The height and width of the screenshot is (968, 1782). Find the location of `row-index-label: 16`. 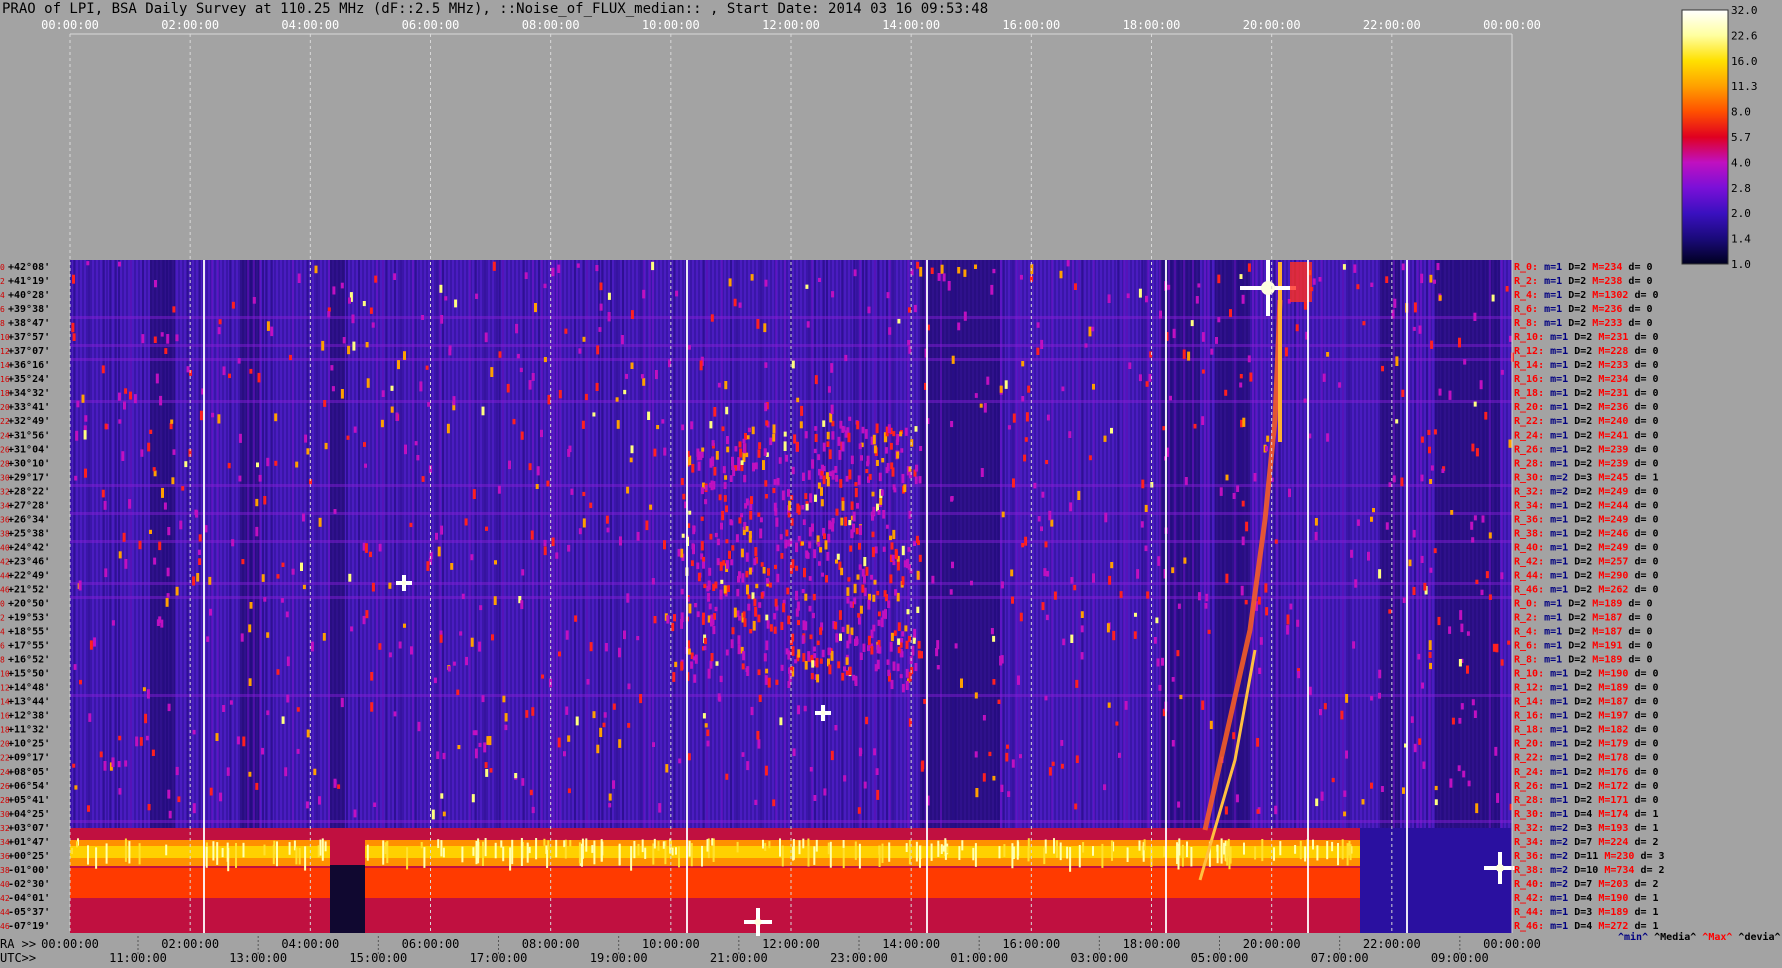

row-index-label: 16 is located at coordinates (5, 379).